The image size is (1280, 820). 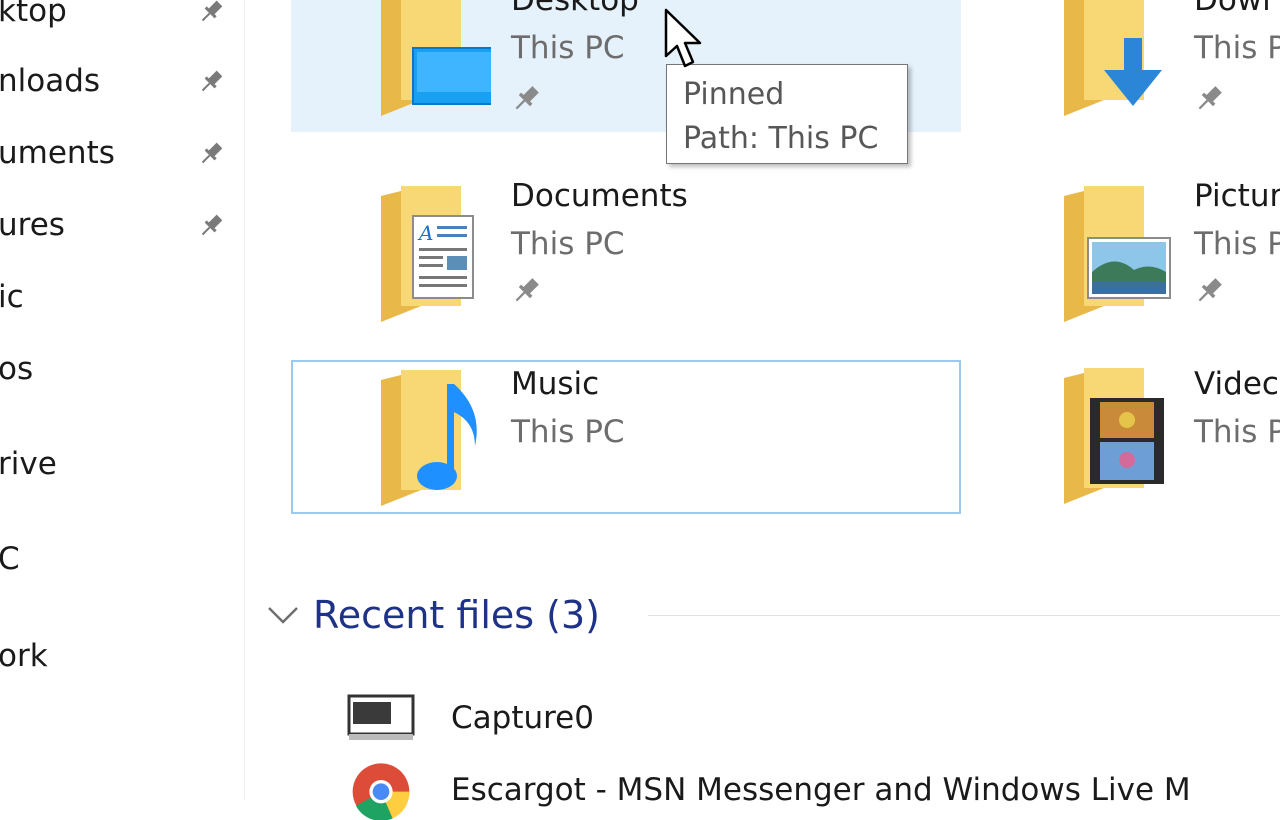 What do you see at coordinates (33, 14) in the screenshot?
I see `sidebar-item-label: ktop` at bounding box center [33, 14].